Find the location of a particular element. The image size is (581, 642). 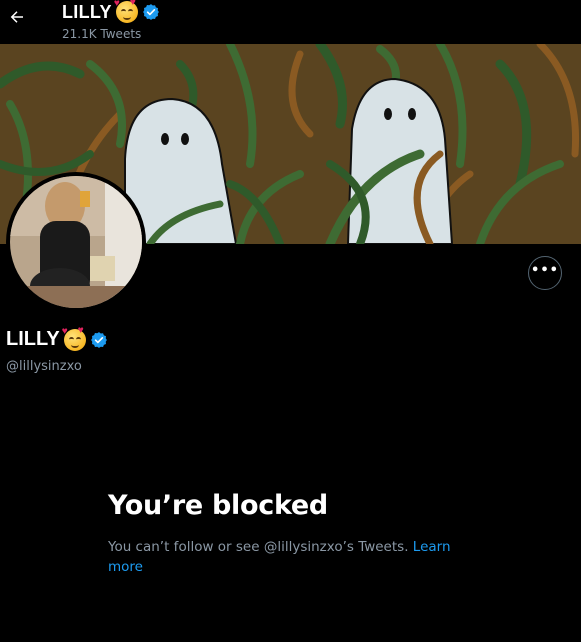

header-title: LILLY ♥ ♥ is located at coordinates (111, 11).